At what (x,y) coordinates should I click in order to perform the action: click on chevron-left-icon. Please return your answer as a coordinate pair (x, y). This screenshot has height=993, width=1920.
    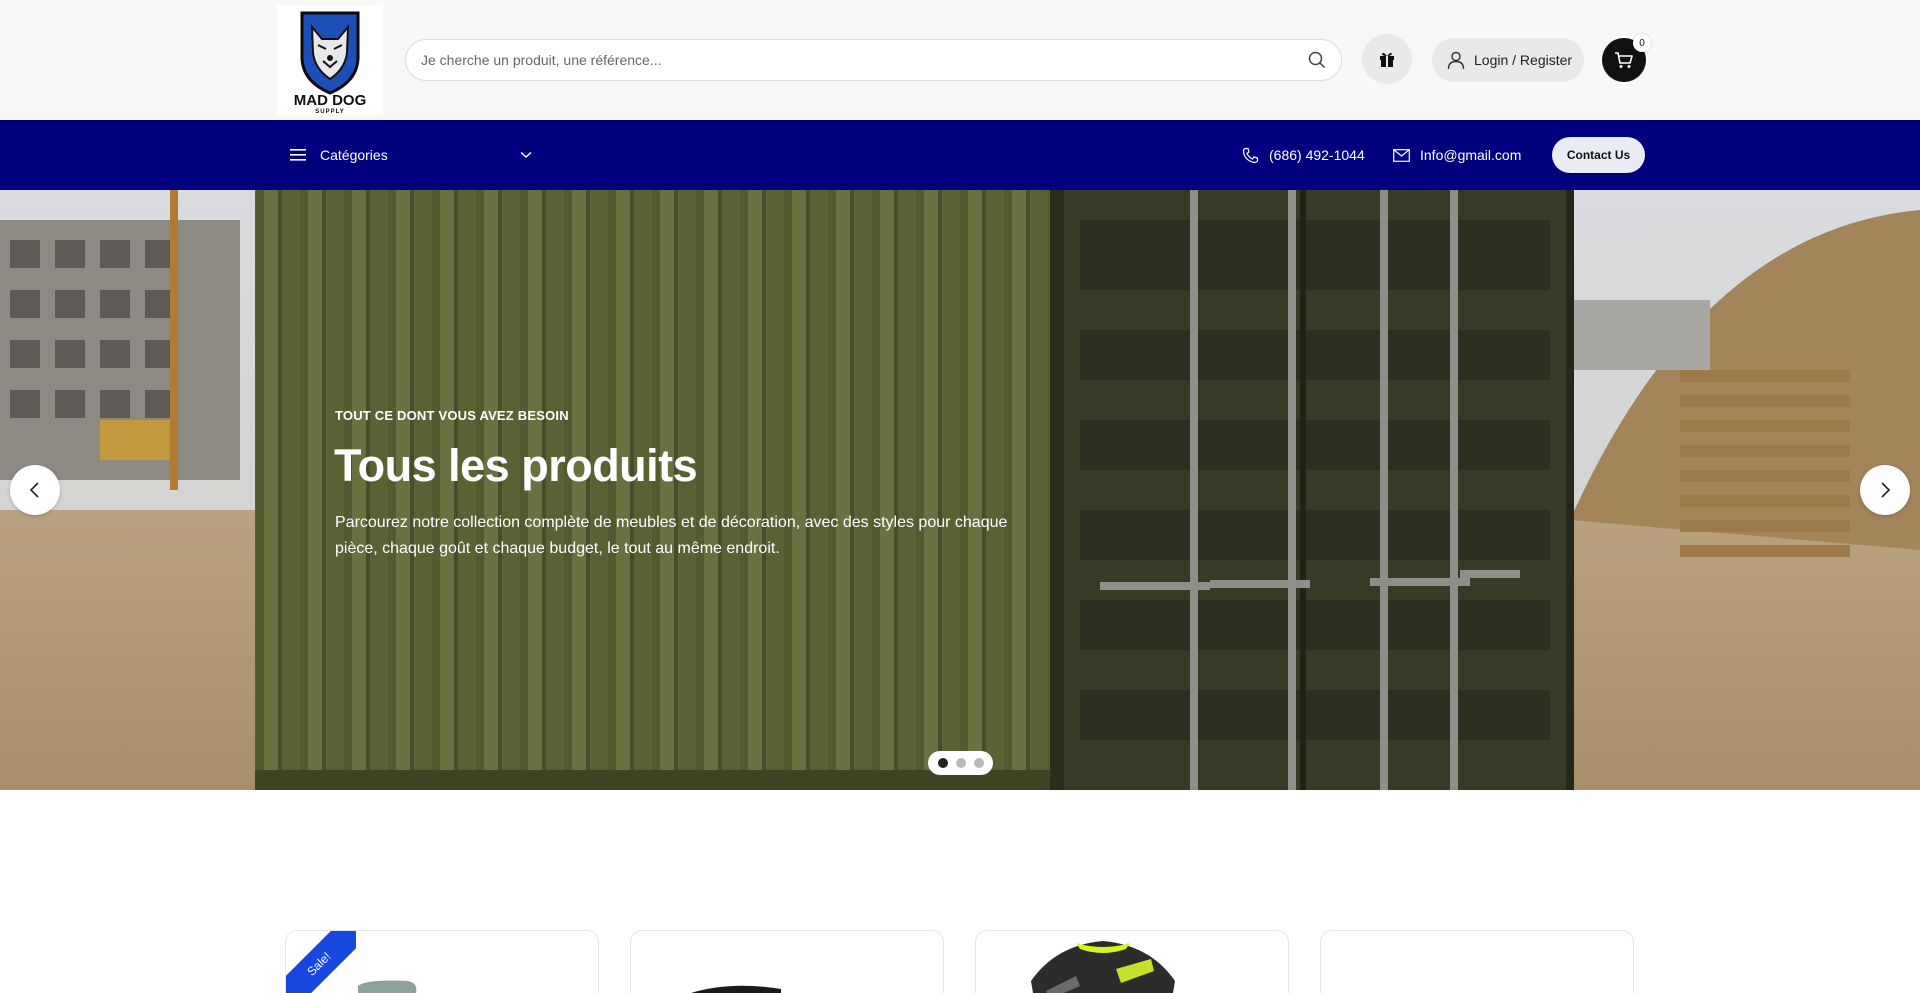
    Looking at the image, I should click on (34, 490).